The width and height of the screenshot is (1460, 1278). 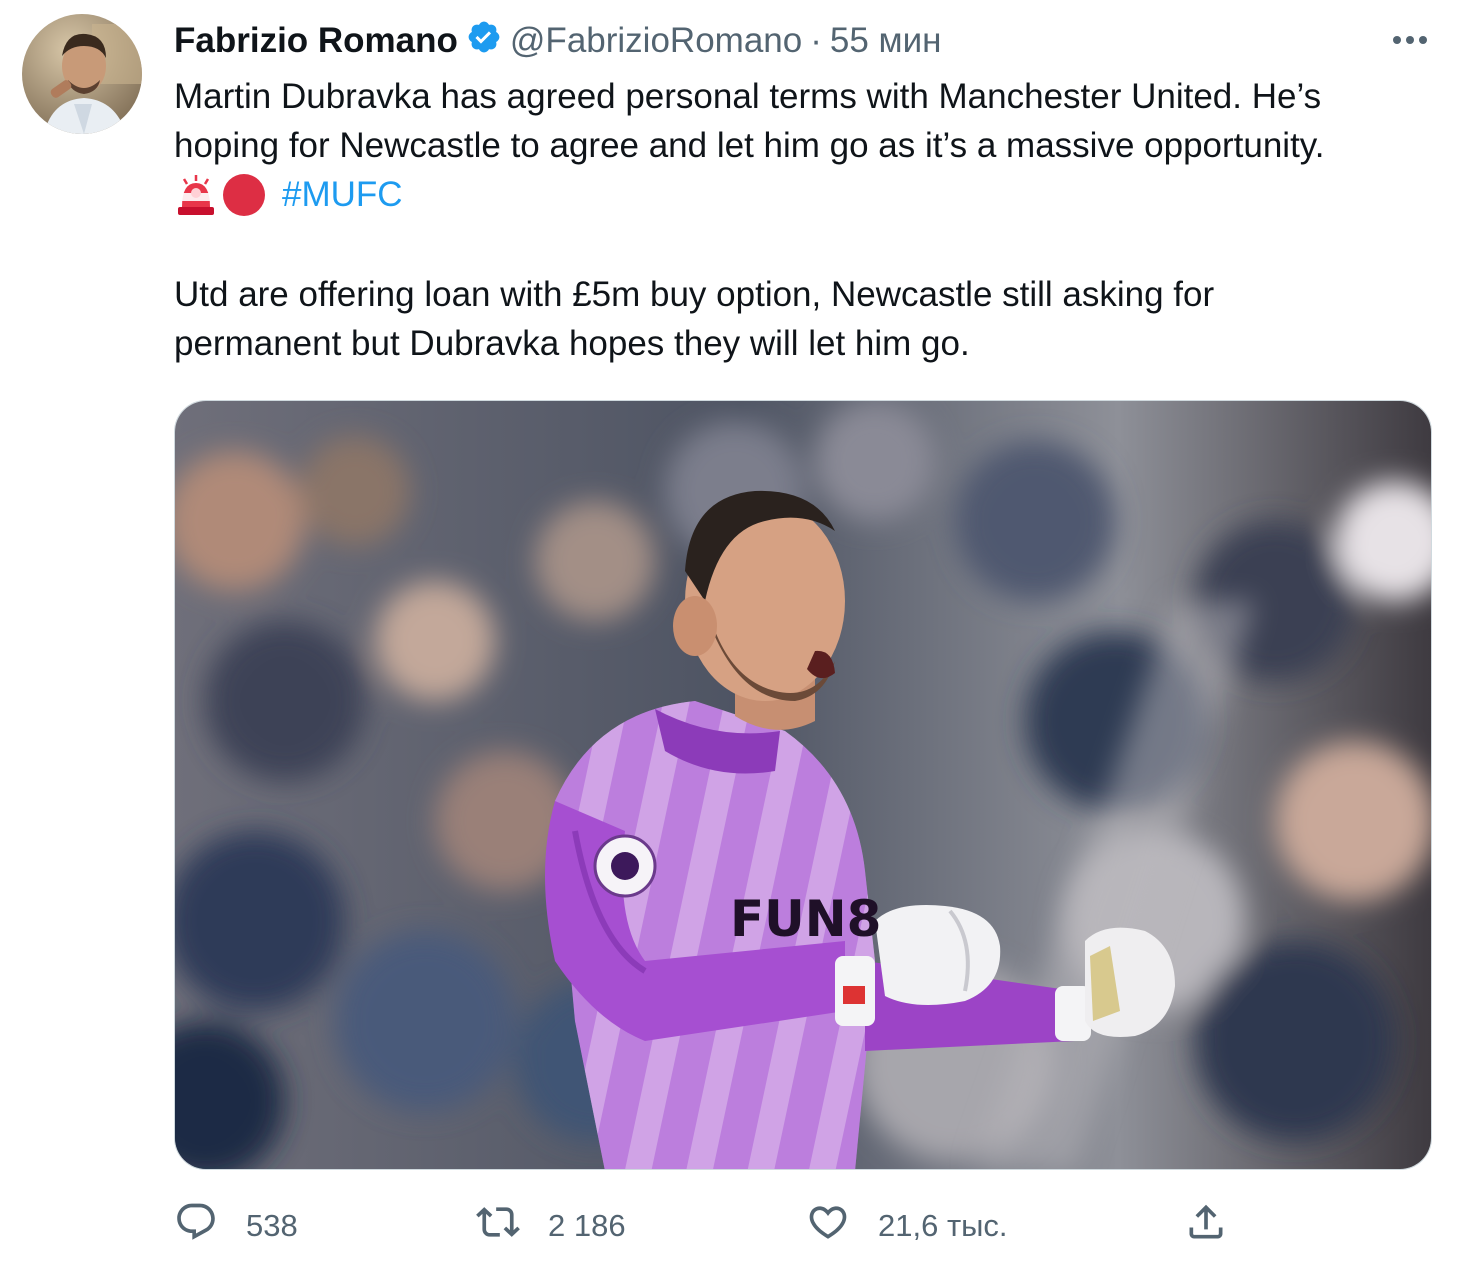 What do you see at coordinates (656, 41) in the screenshot?
I see `user-handle: @FabrizioRomano` at bounding box center [656, 41].